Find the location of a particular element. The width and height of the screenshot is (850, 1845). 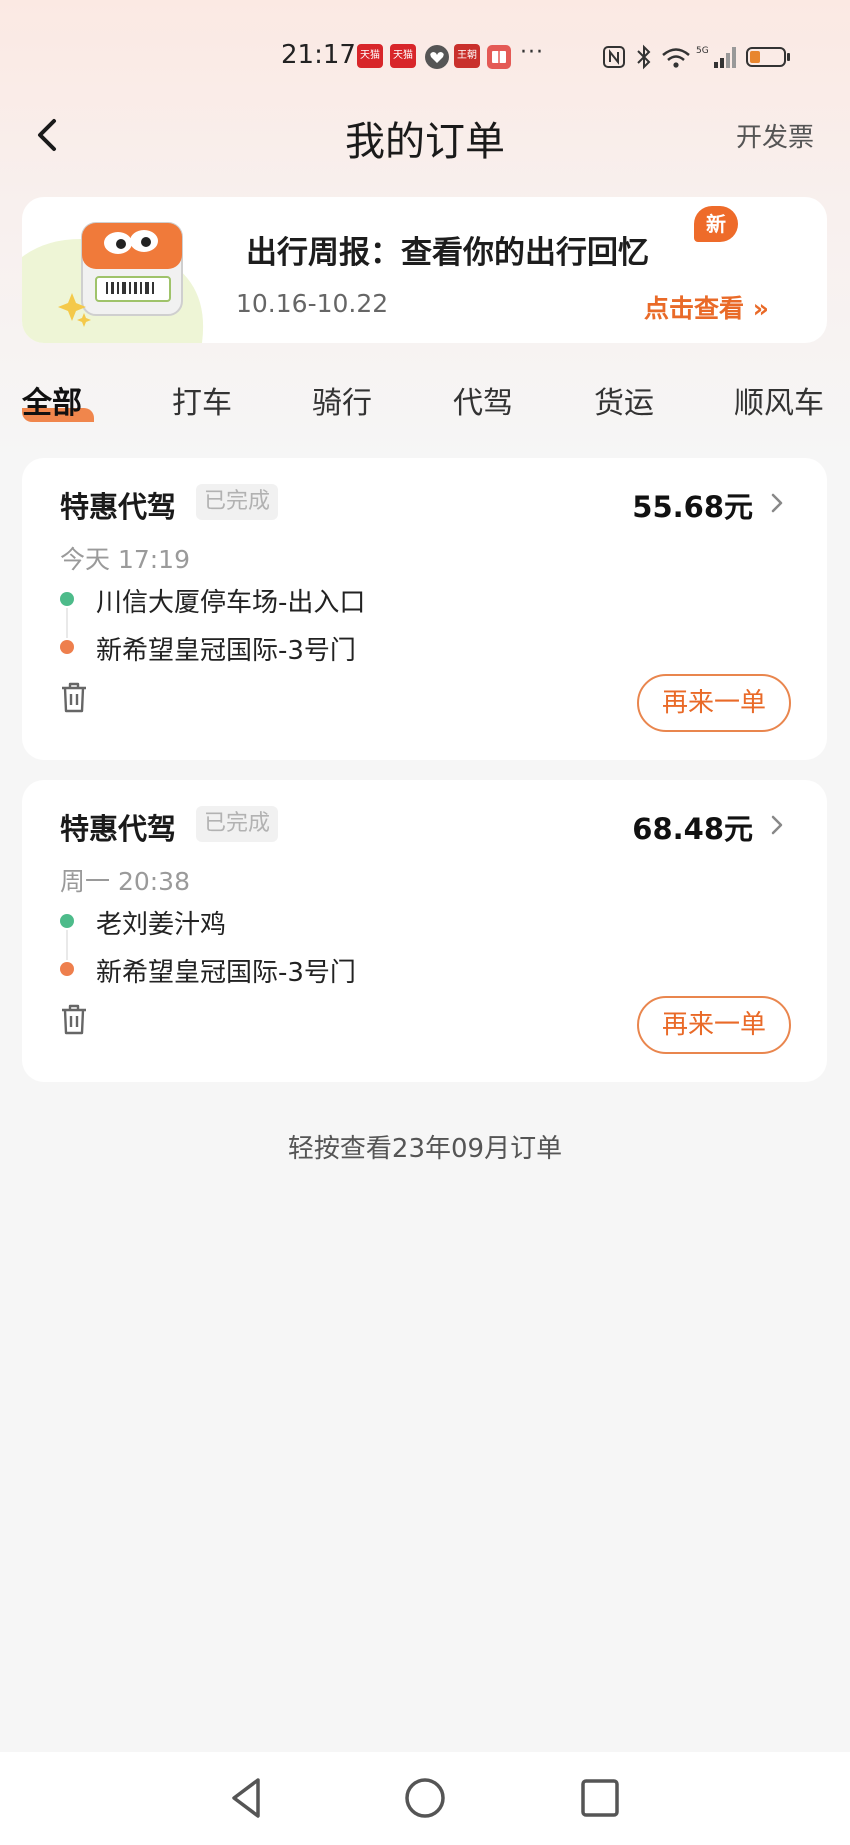

nfc-icon is located at coordinates (614, 57).